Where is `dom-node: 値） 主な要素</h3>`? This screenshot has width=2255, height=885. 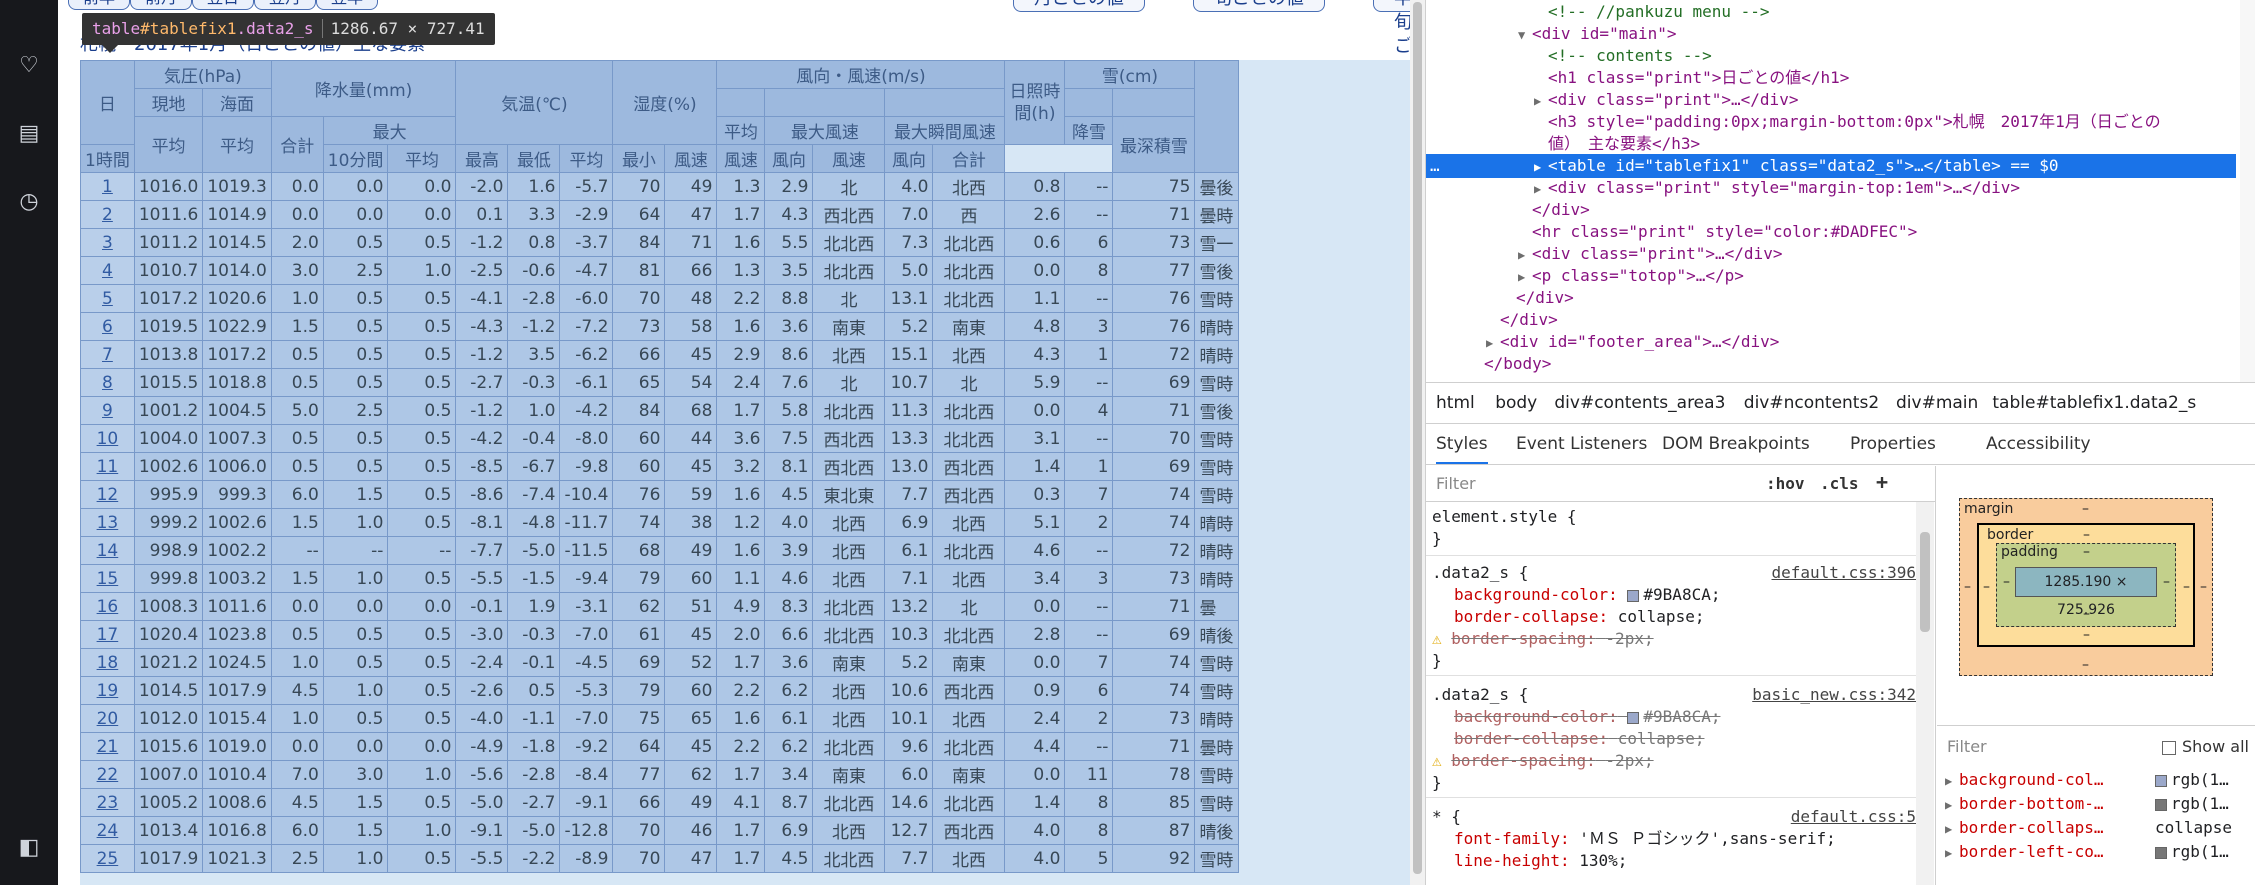
dom-node: 値） 主な要素</h3> is located at coordinates (1617, 144).